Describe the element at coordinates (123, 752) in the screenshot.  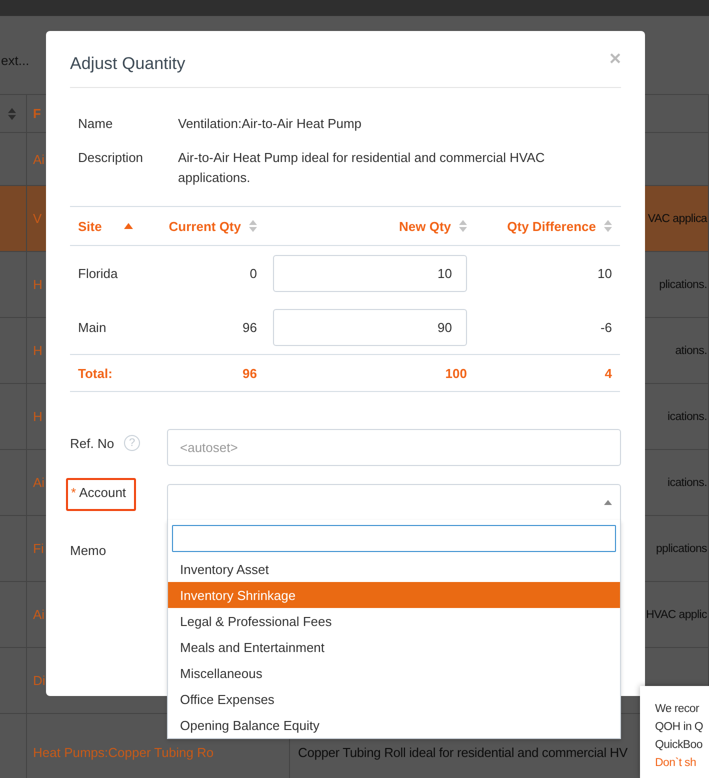
I see `table-cell: Heat Pumps:Copper Tubing Ro` at that location.